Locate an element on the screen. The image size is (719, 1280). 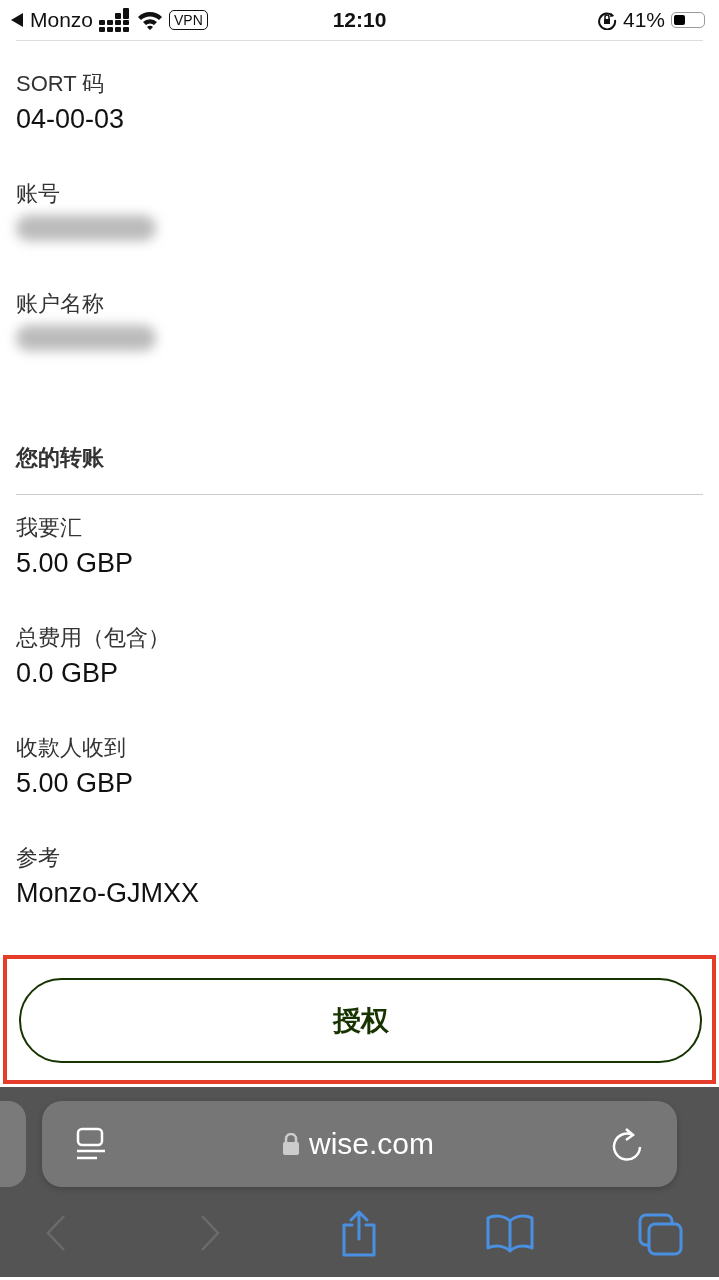
section-title: 您的转账 is located at coordinates (60, 457).